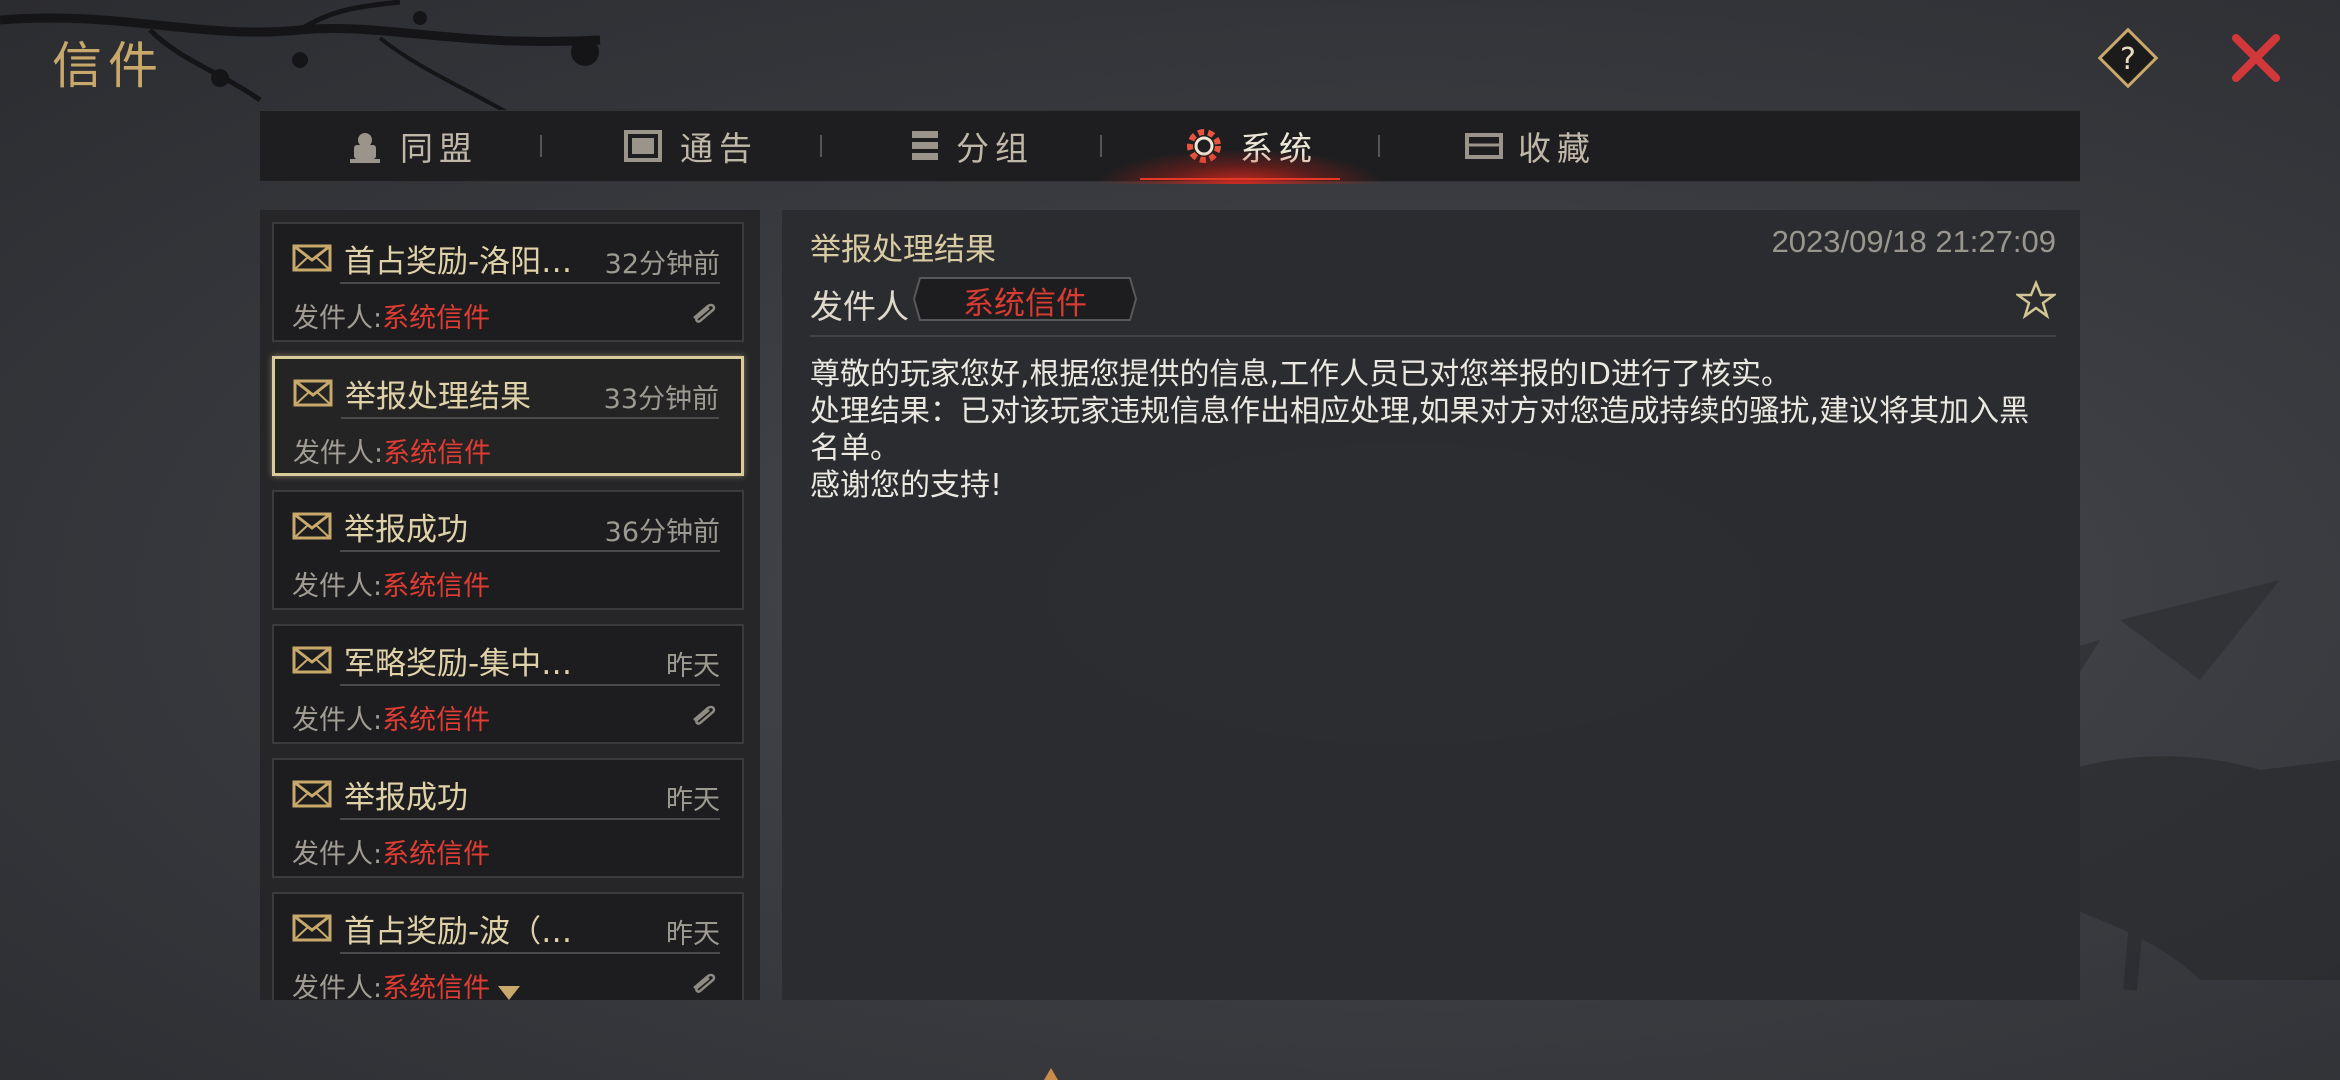  I want to click on active-tab-underline, so click(1240, 179).